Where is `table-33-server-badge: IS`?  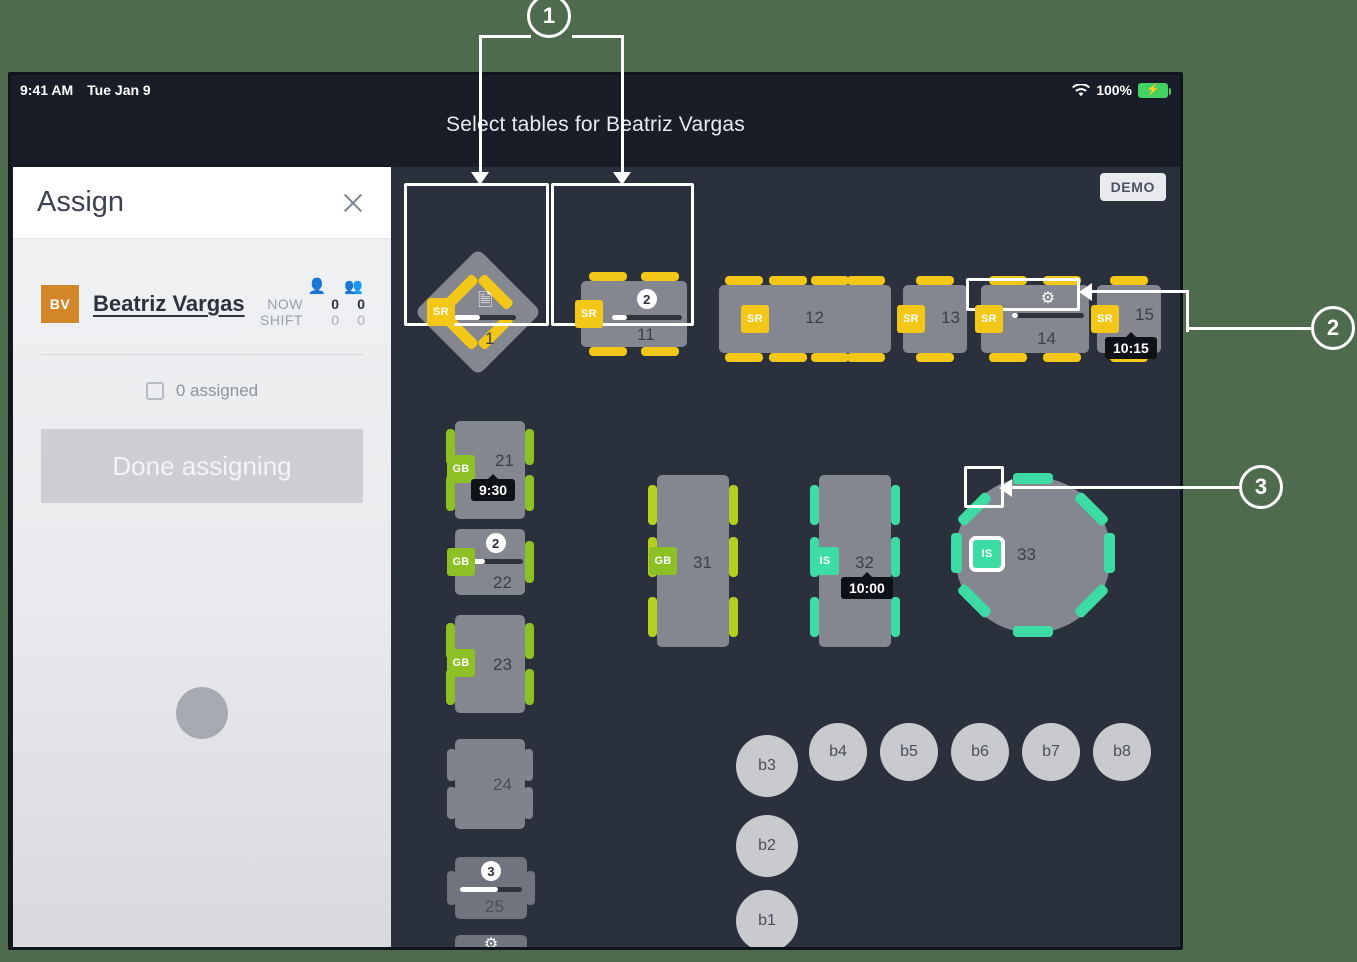 table-33-server-badge: IS is located at coordinates (987, 554).